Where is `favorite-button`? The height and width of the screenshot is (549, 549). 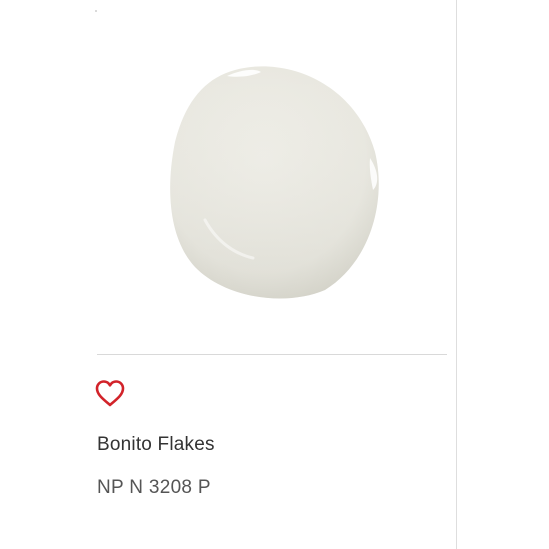 favorite-button is located at coordinates (110, 393).